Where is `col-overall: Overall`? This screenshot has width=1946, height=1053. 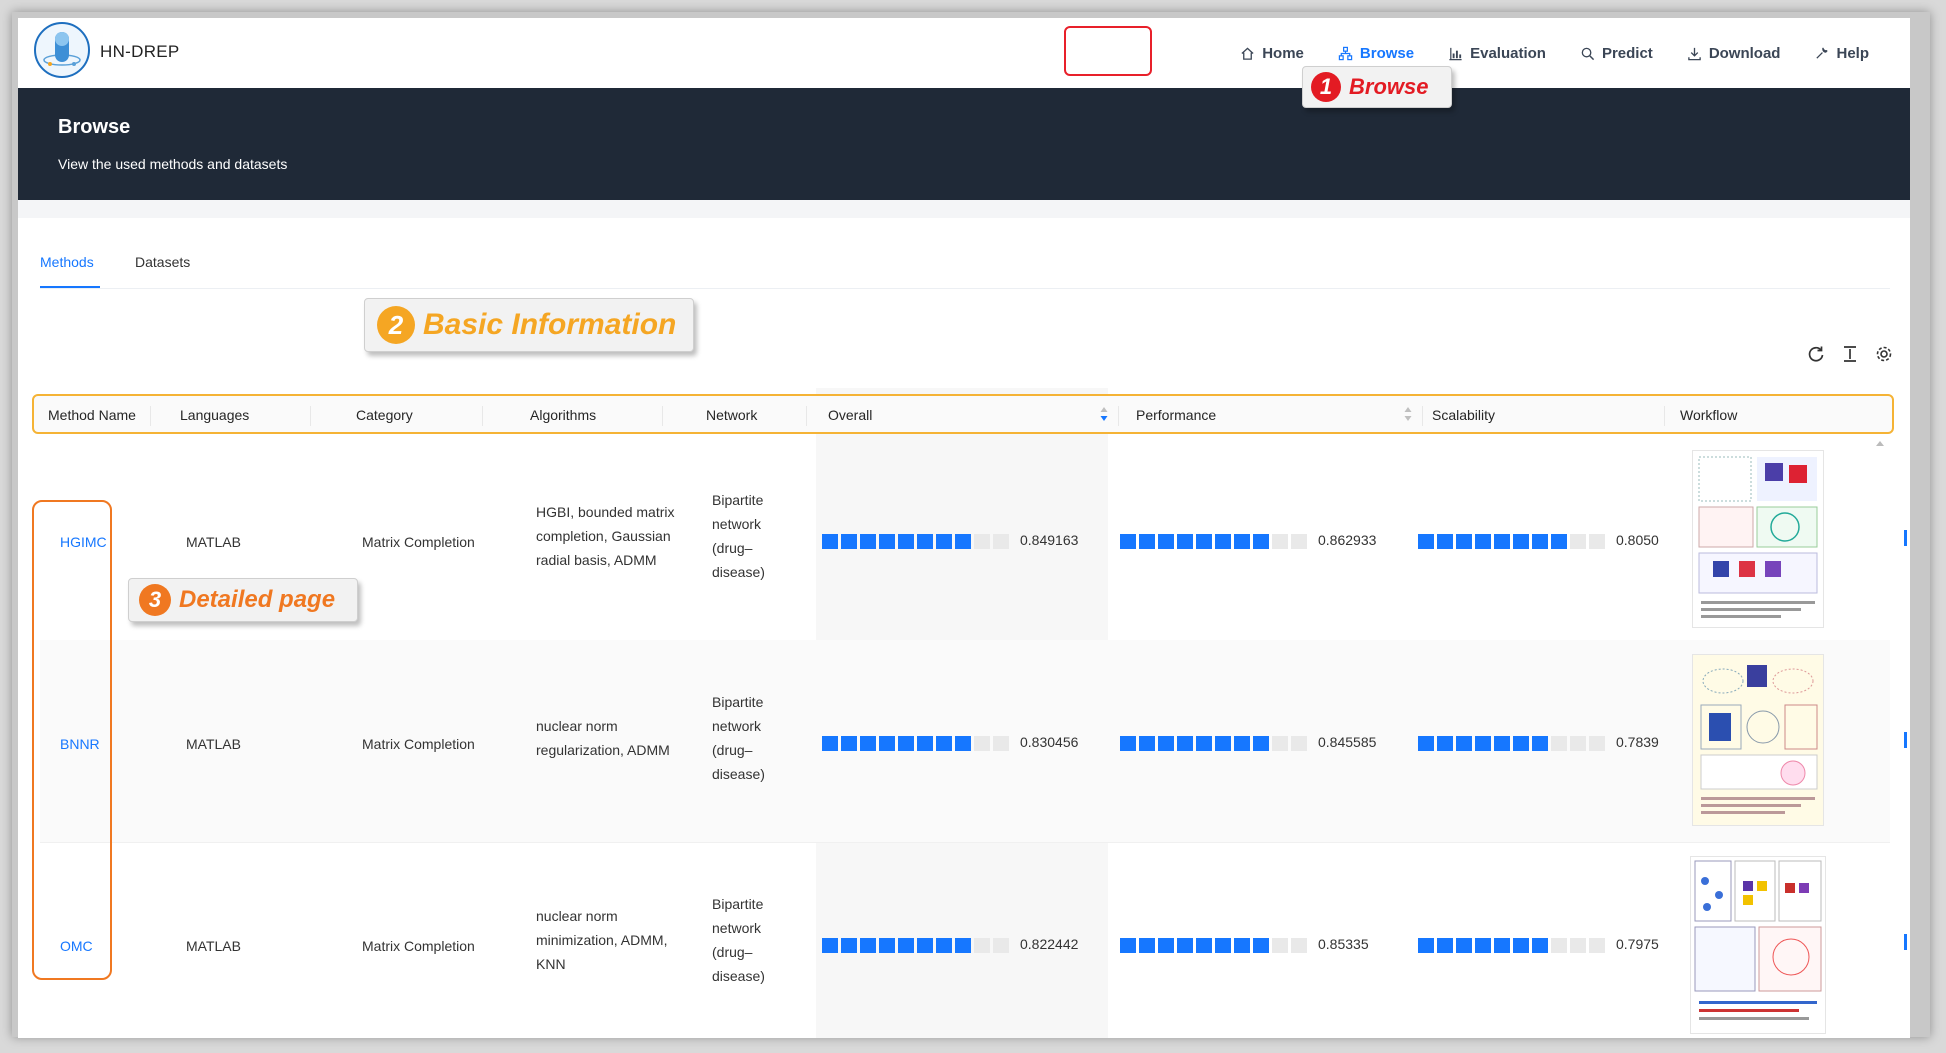
col-overall: Overall is located at coordinates (850, 415).